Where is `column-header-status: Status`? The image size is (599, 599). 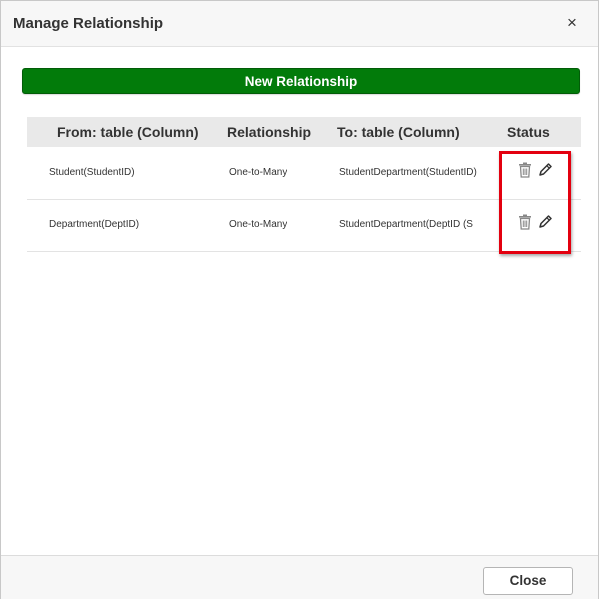
column-header-status: Status is located at coordinates (528, 132).